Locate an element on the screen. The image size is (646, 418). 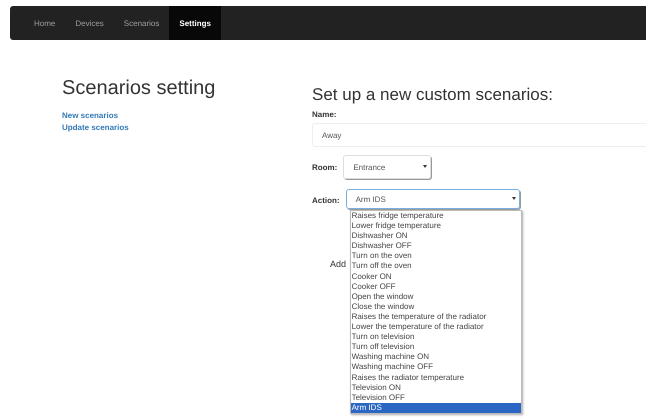
dropdown-option: Turn on television is located at coordinates (435, 337).